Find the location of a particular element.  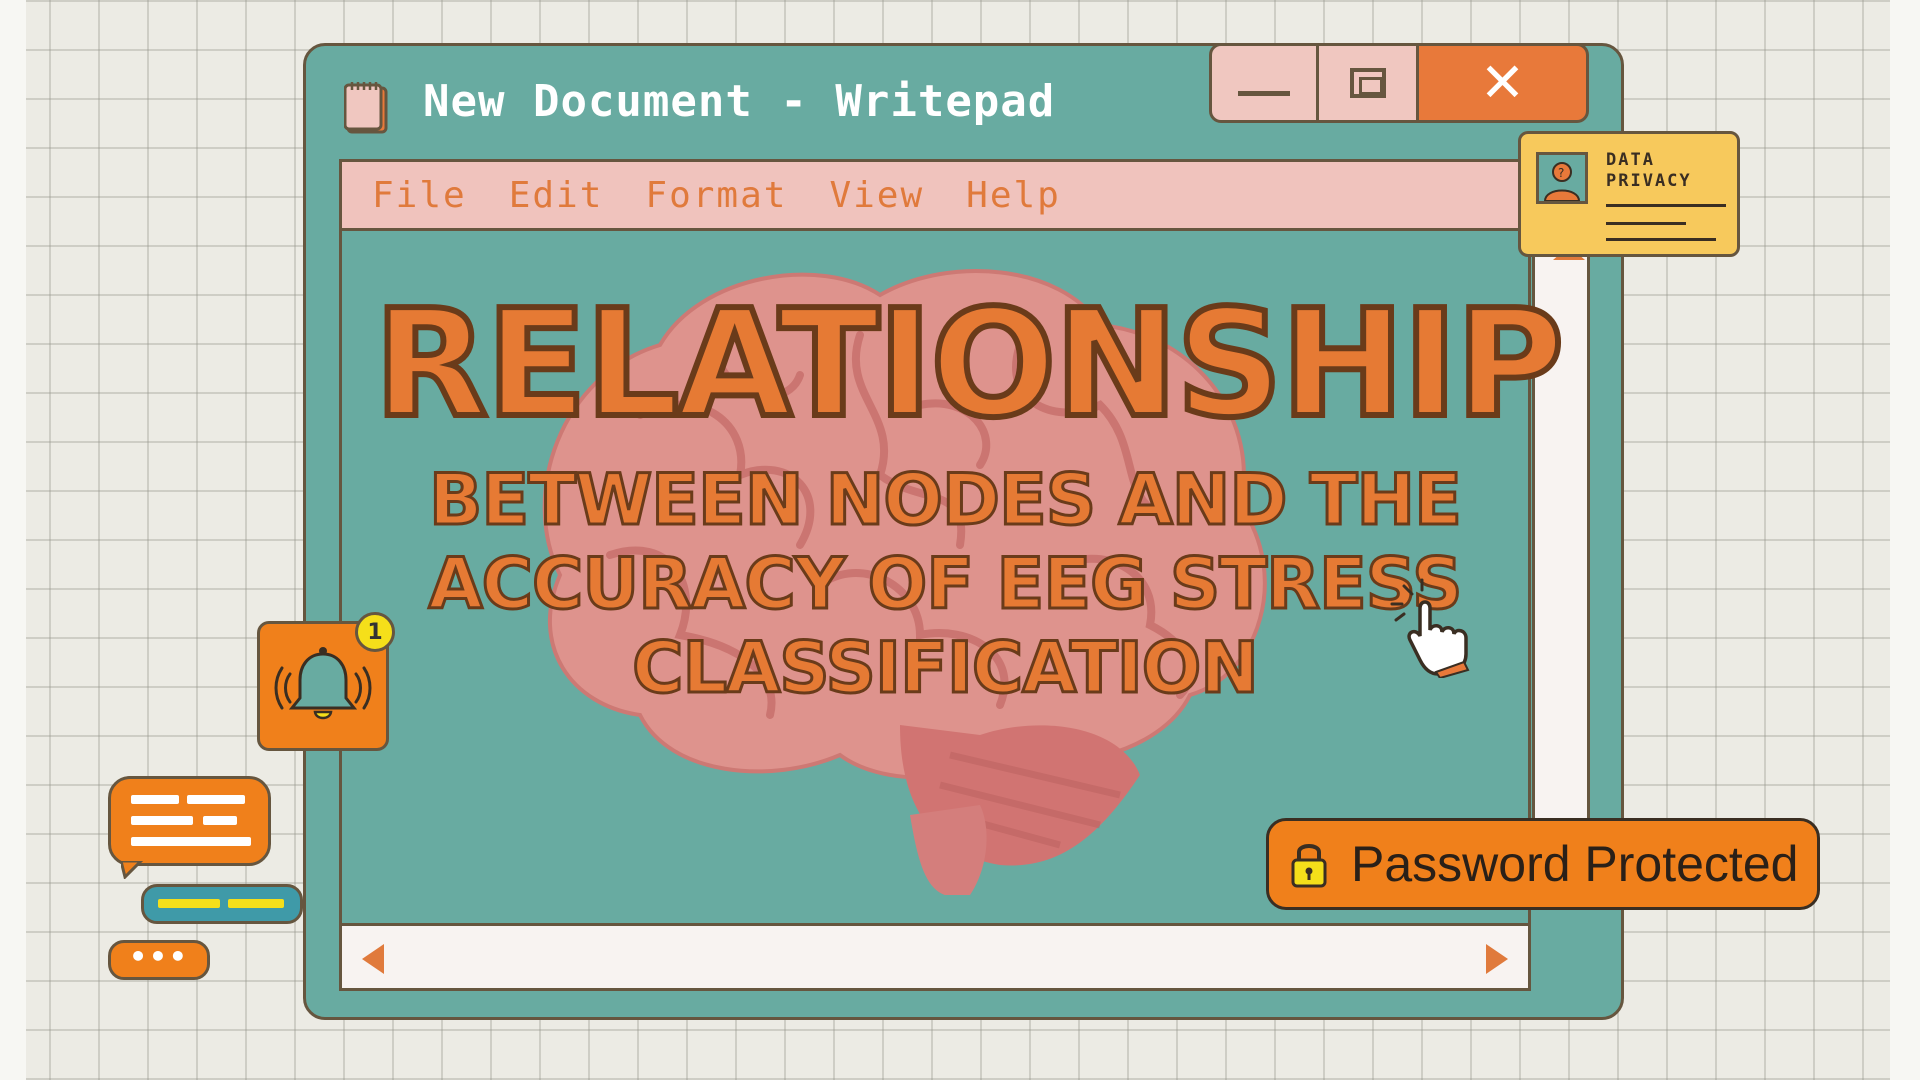

notification-badge: 1 is located at coordinates (375, 632).